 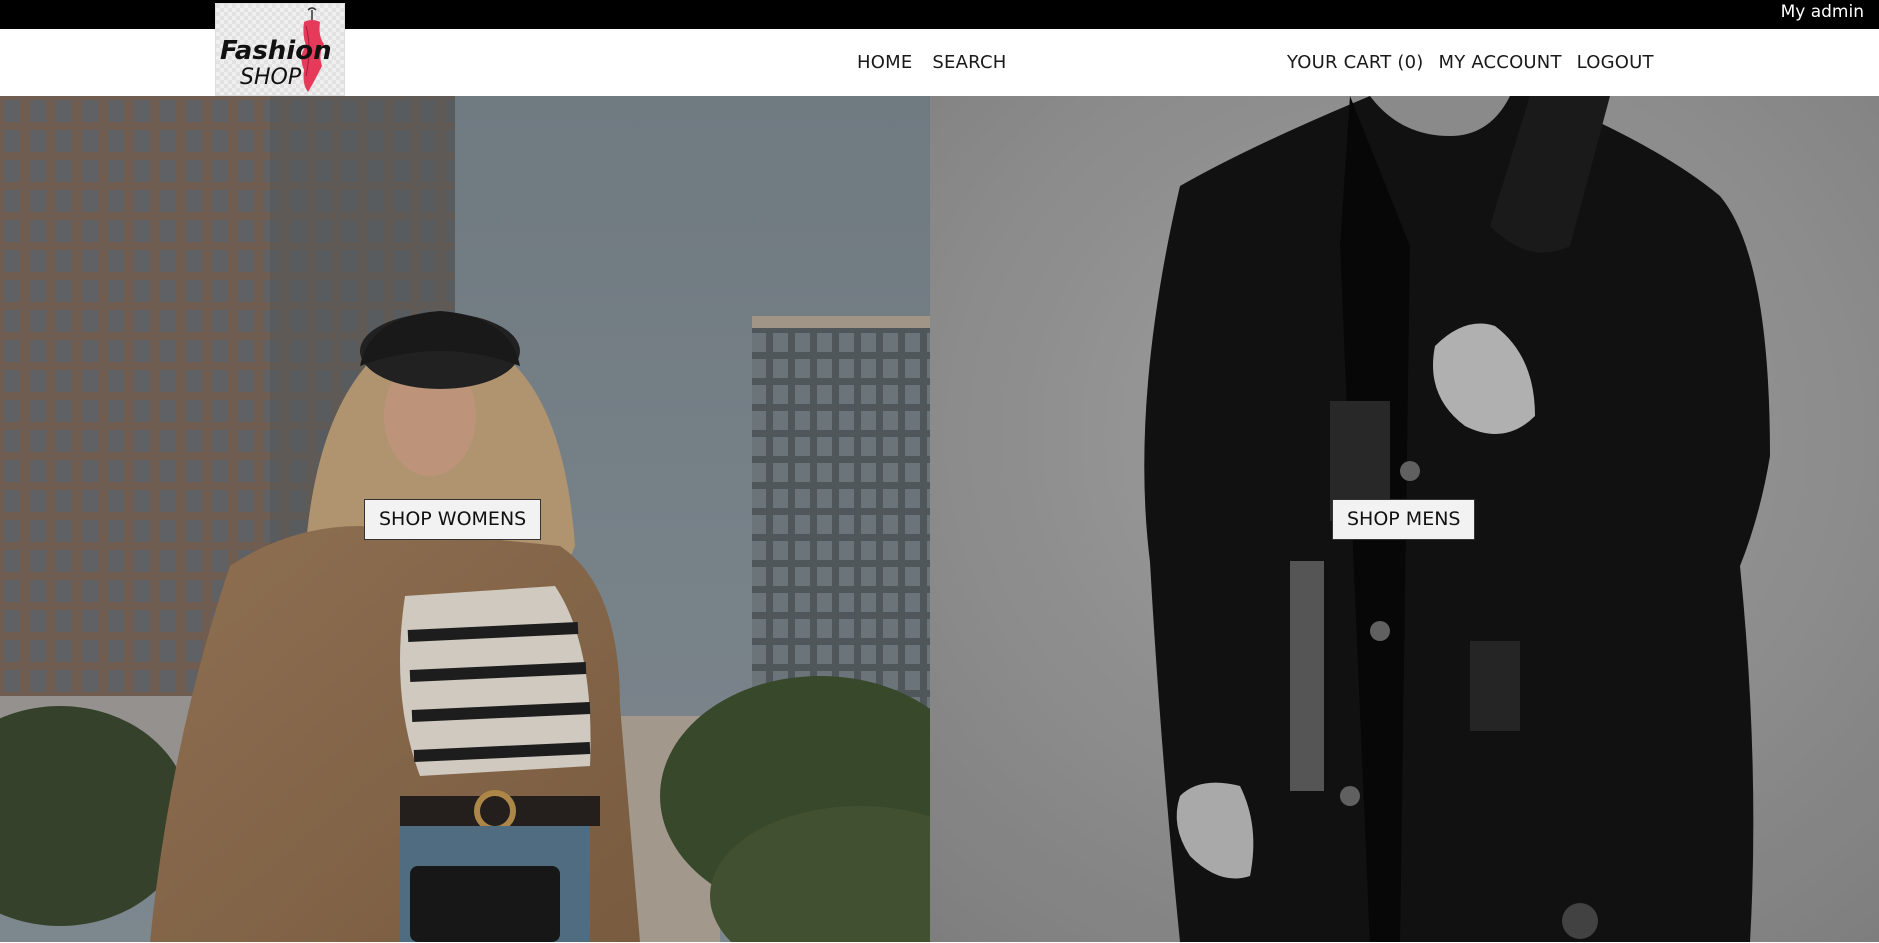 I want to click on logo-text-fashion: Fashion, so click(x=276, y=51).